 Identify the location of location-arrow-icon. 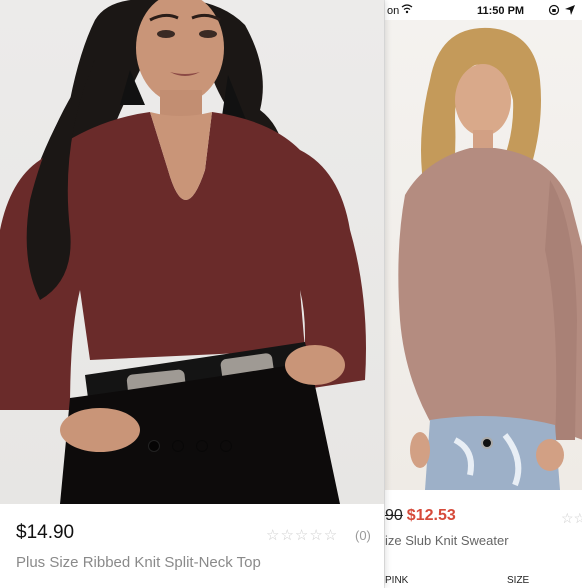
(570, 11).